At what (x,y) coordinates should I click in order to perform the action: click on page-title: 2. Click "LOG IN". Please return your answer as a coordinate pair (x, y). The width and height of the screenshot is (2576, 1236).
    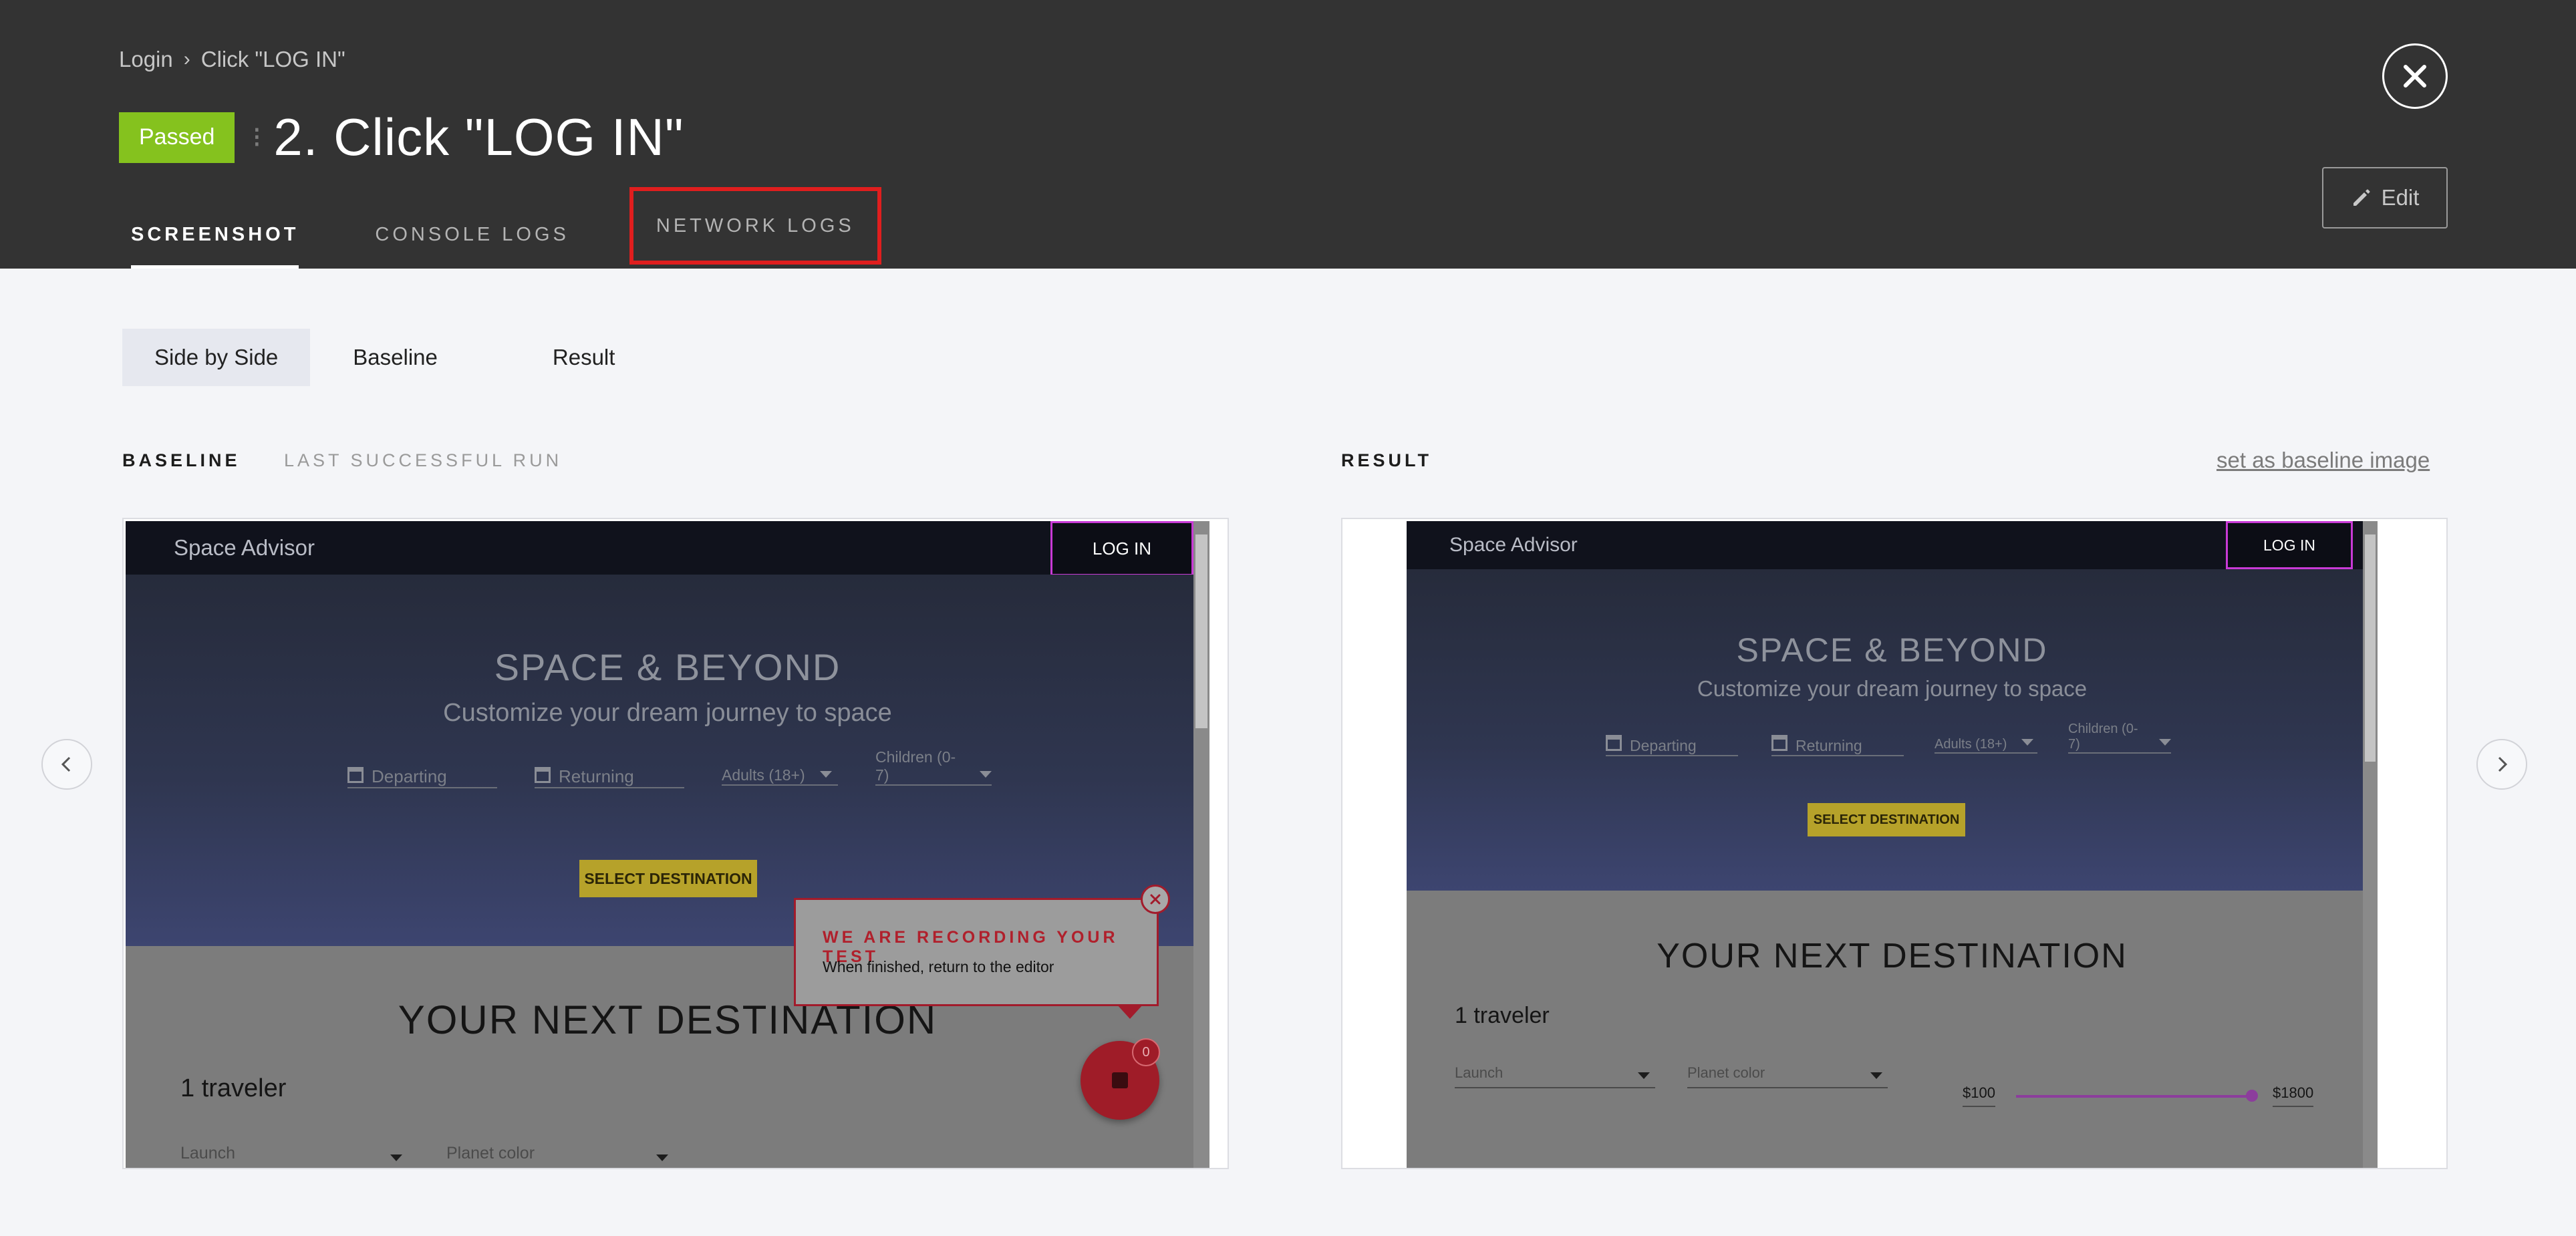
    Looking at the image, I should click on (478, 137).